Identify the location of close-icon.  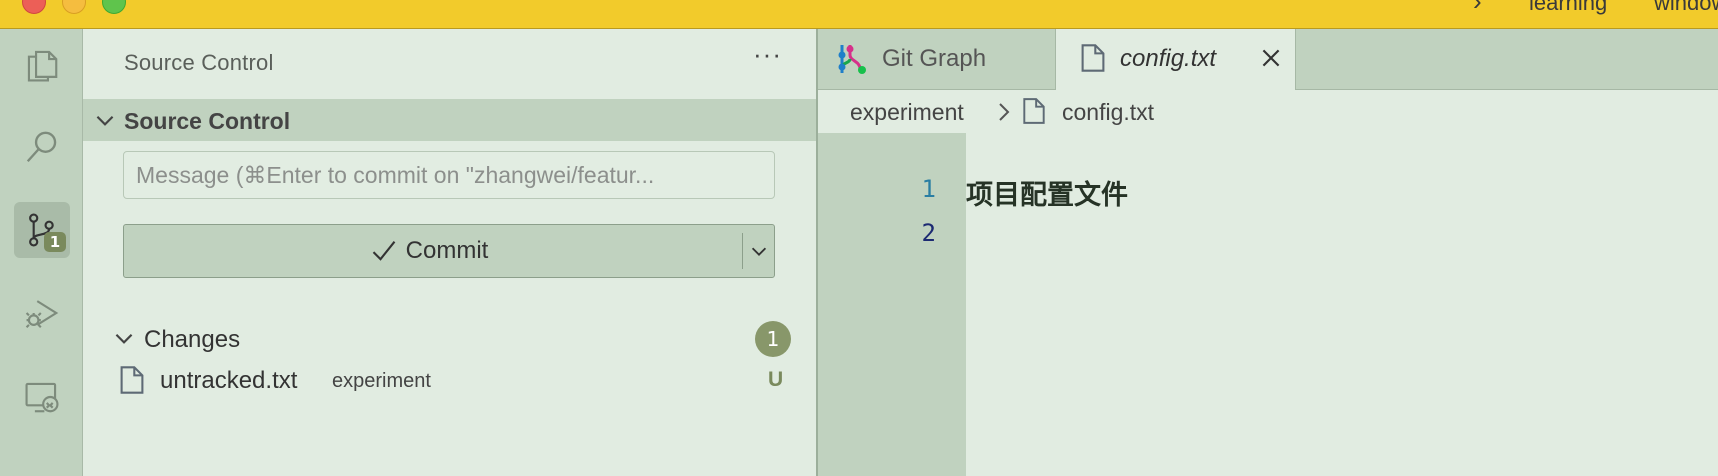
(1271, 58).